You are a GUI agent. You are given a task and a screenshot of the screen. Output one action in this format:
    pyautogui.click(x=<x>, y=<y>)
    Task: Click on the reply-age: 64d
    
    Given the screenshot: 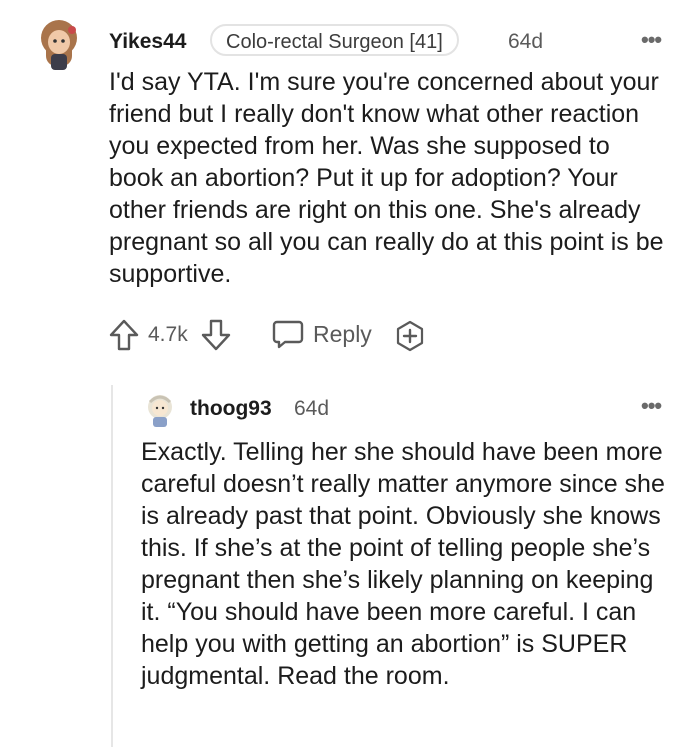 What is the action you would take?
    pyautogui.click(x=311, y=409)
    